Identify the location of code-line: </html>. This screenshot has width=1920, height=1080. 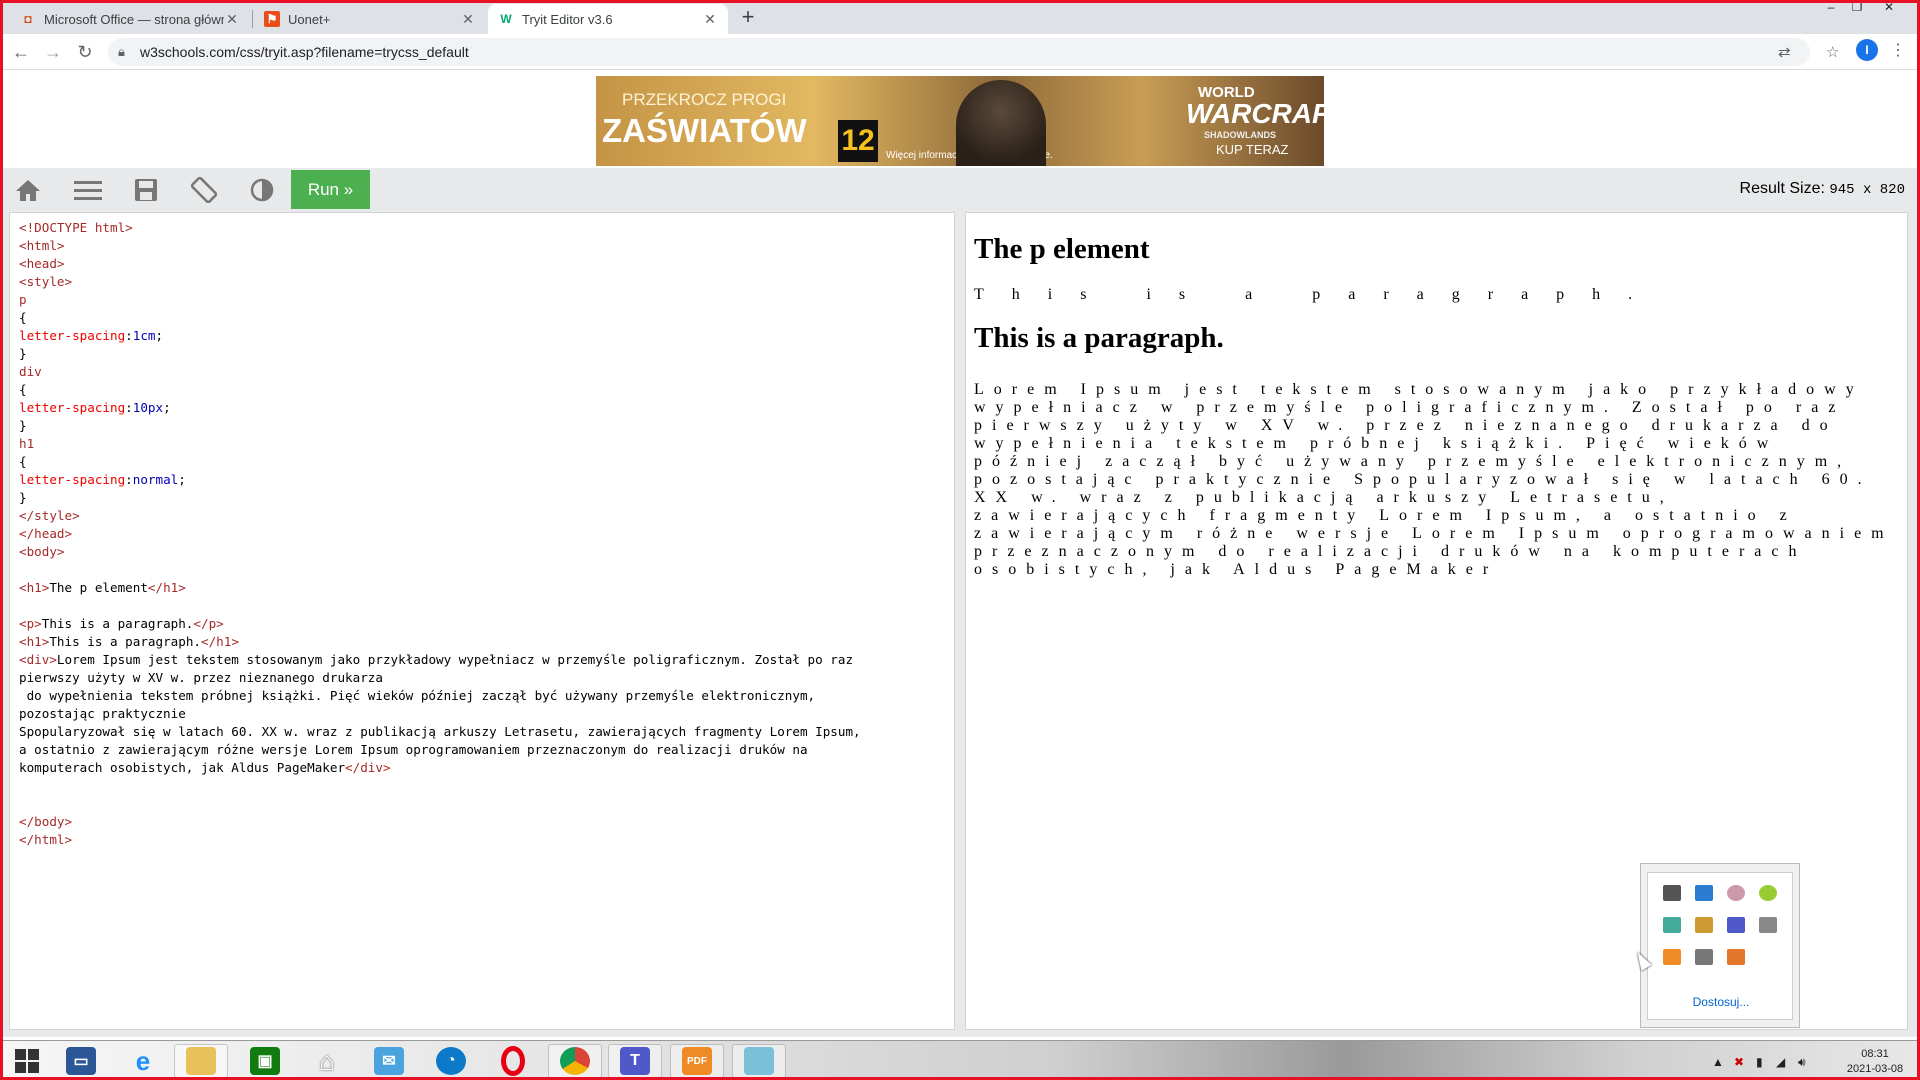
(46, 839).